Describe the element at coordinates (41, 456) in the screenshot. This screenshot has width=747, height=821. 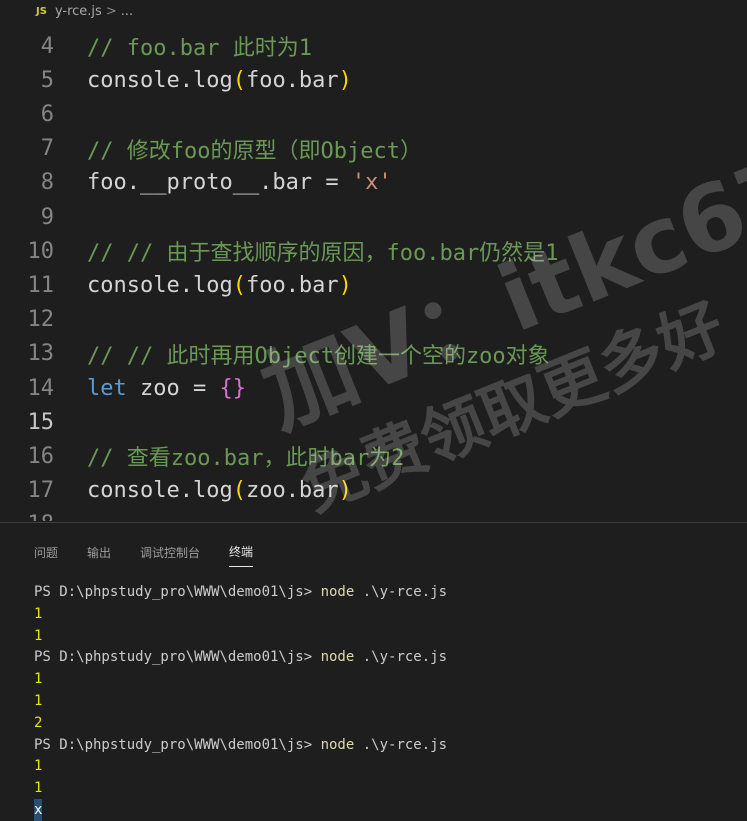
I see `line-number: 16` at that location.